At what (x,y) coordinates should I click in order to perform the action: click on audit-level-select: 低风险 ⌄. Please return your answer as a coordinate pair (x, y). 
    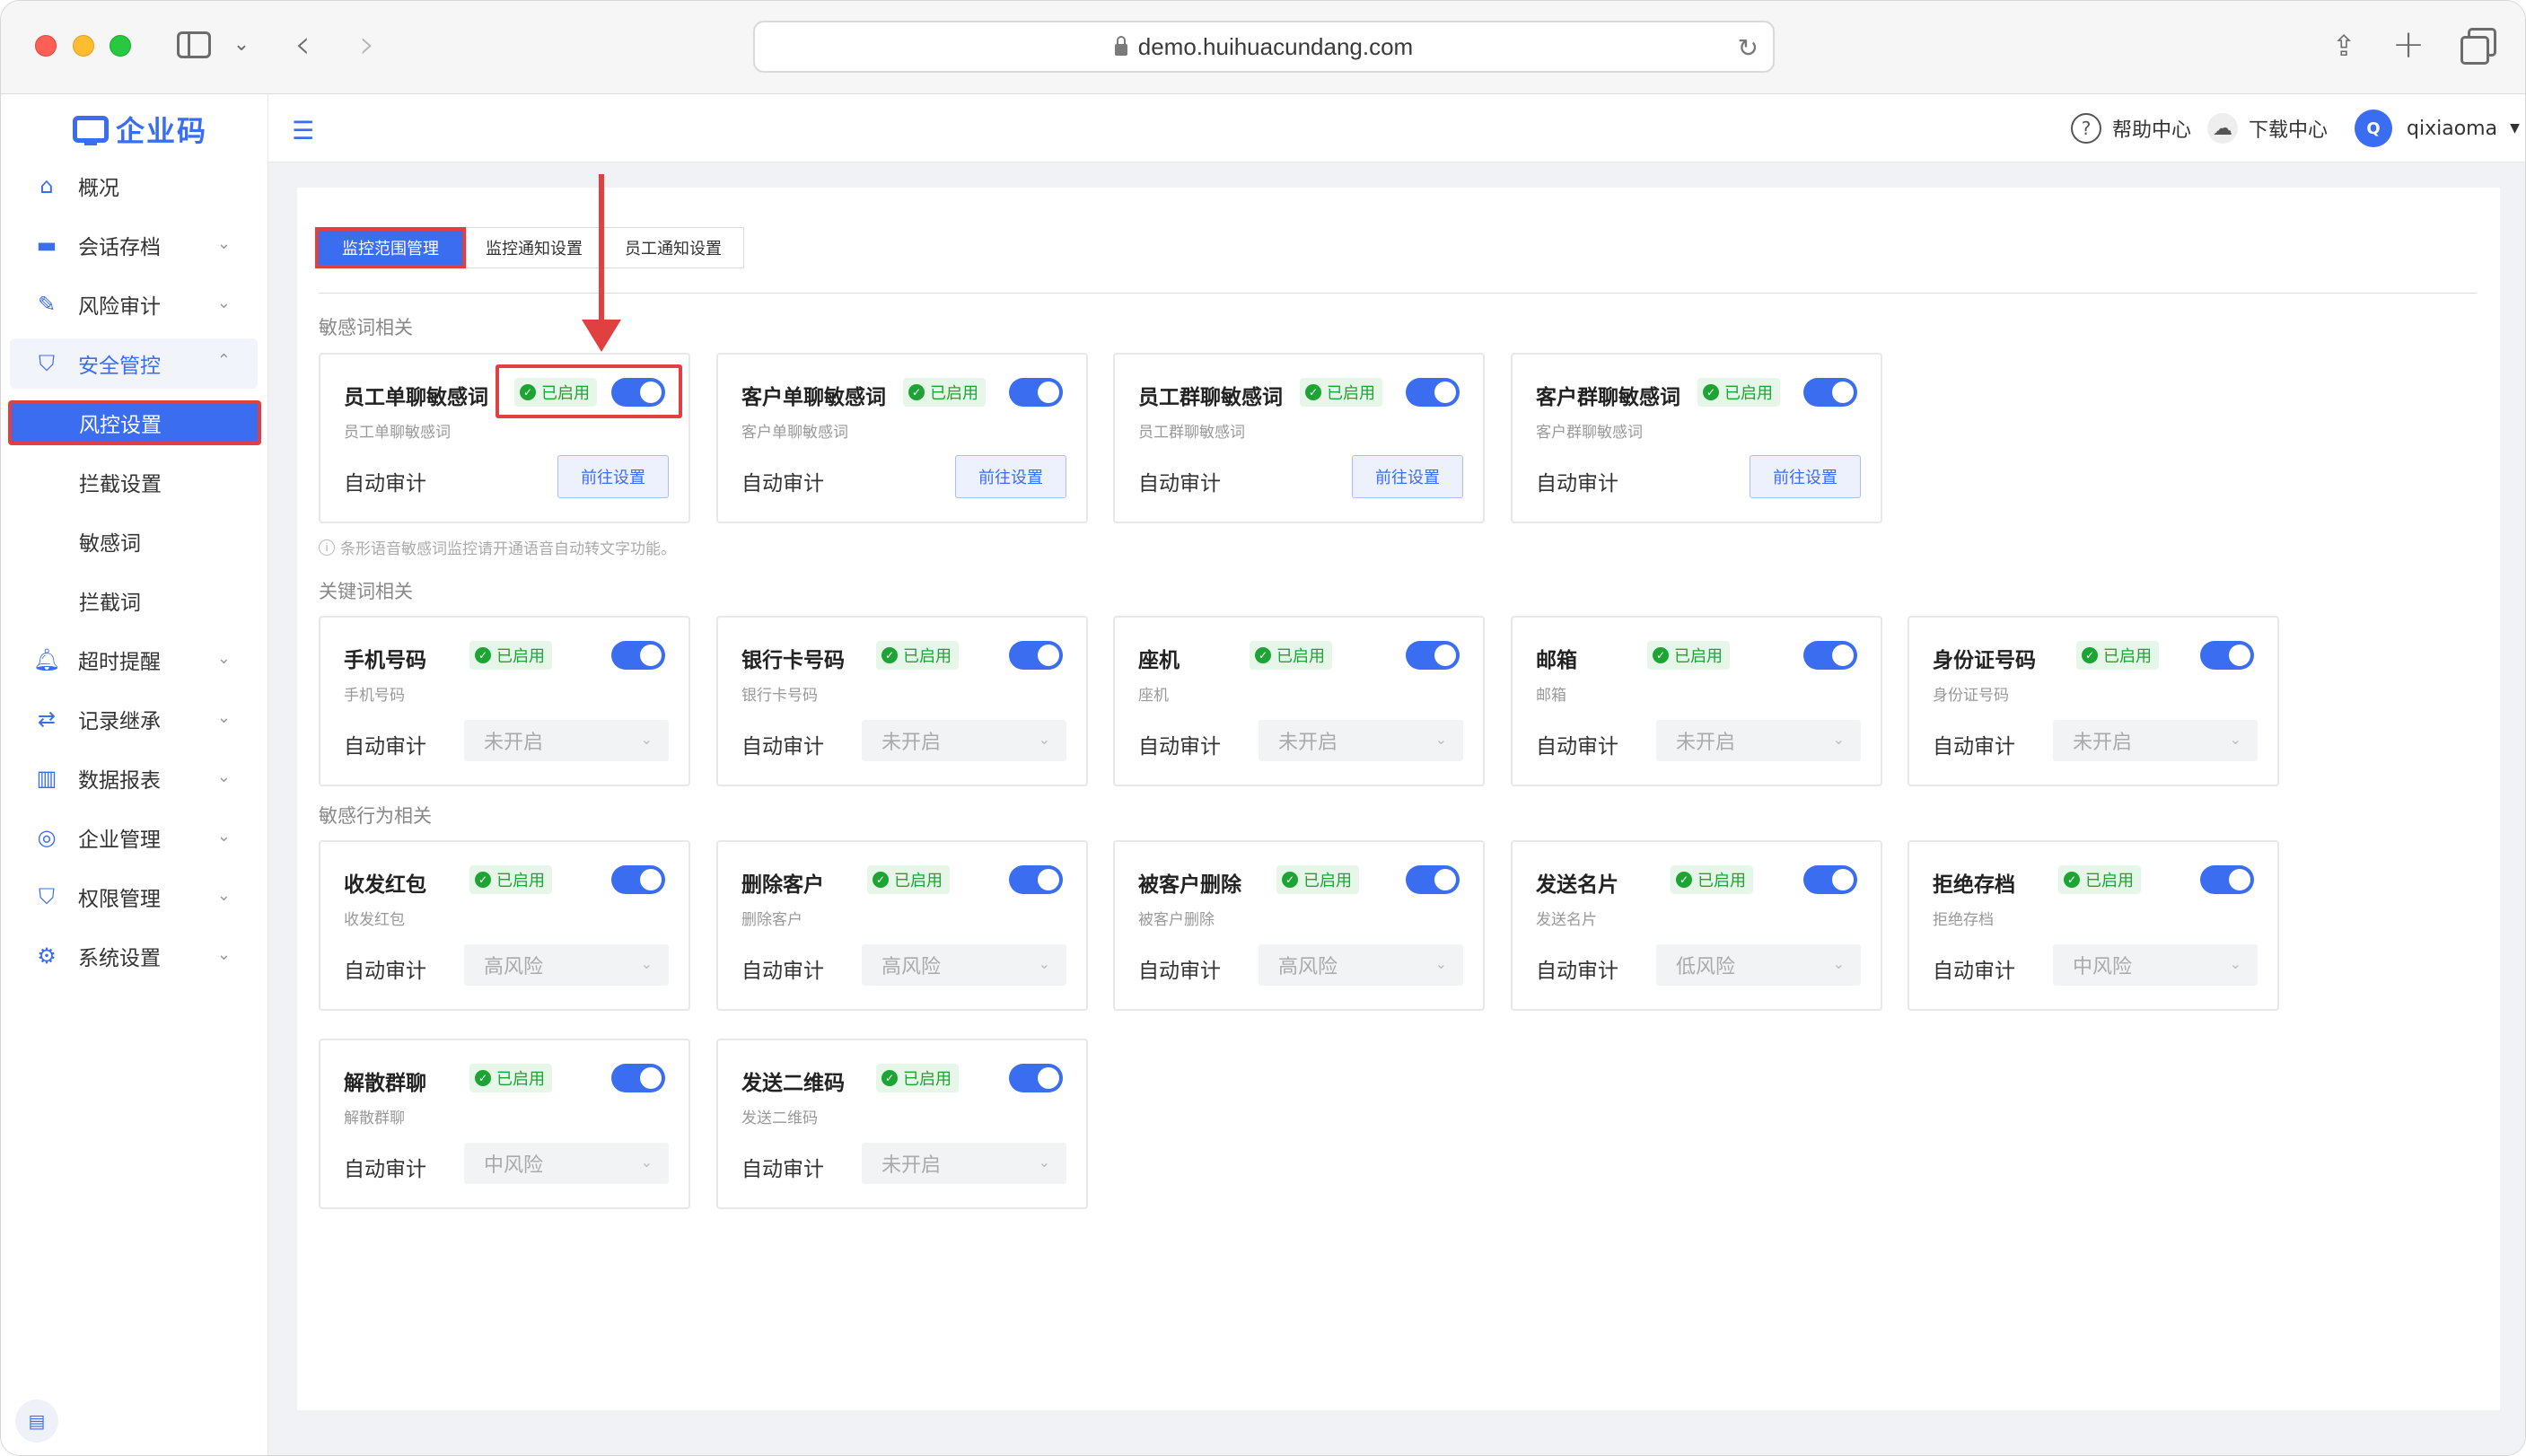
    Looking at the image, I should click on (1758, 965).